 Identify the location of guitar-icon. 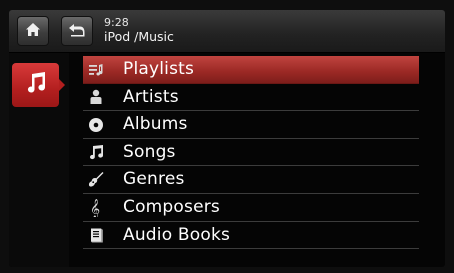
(96, 179).